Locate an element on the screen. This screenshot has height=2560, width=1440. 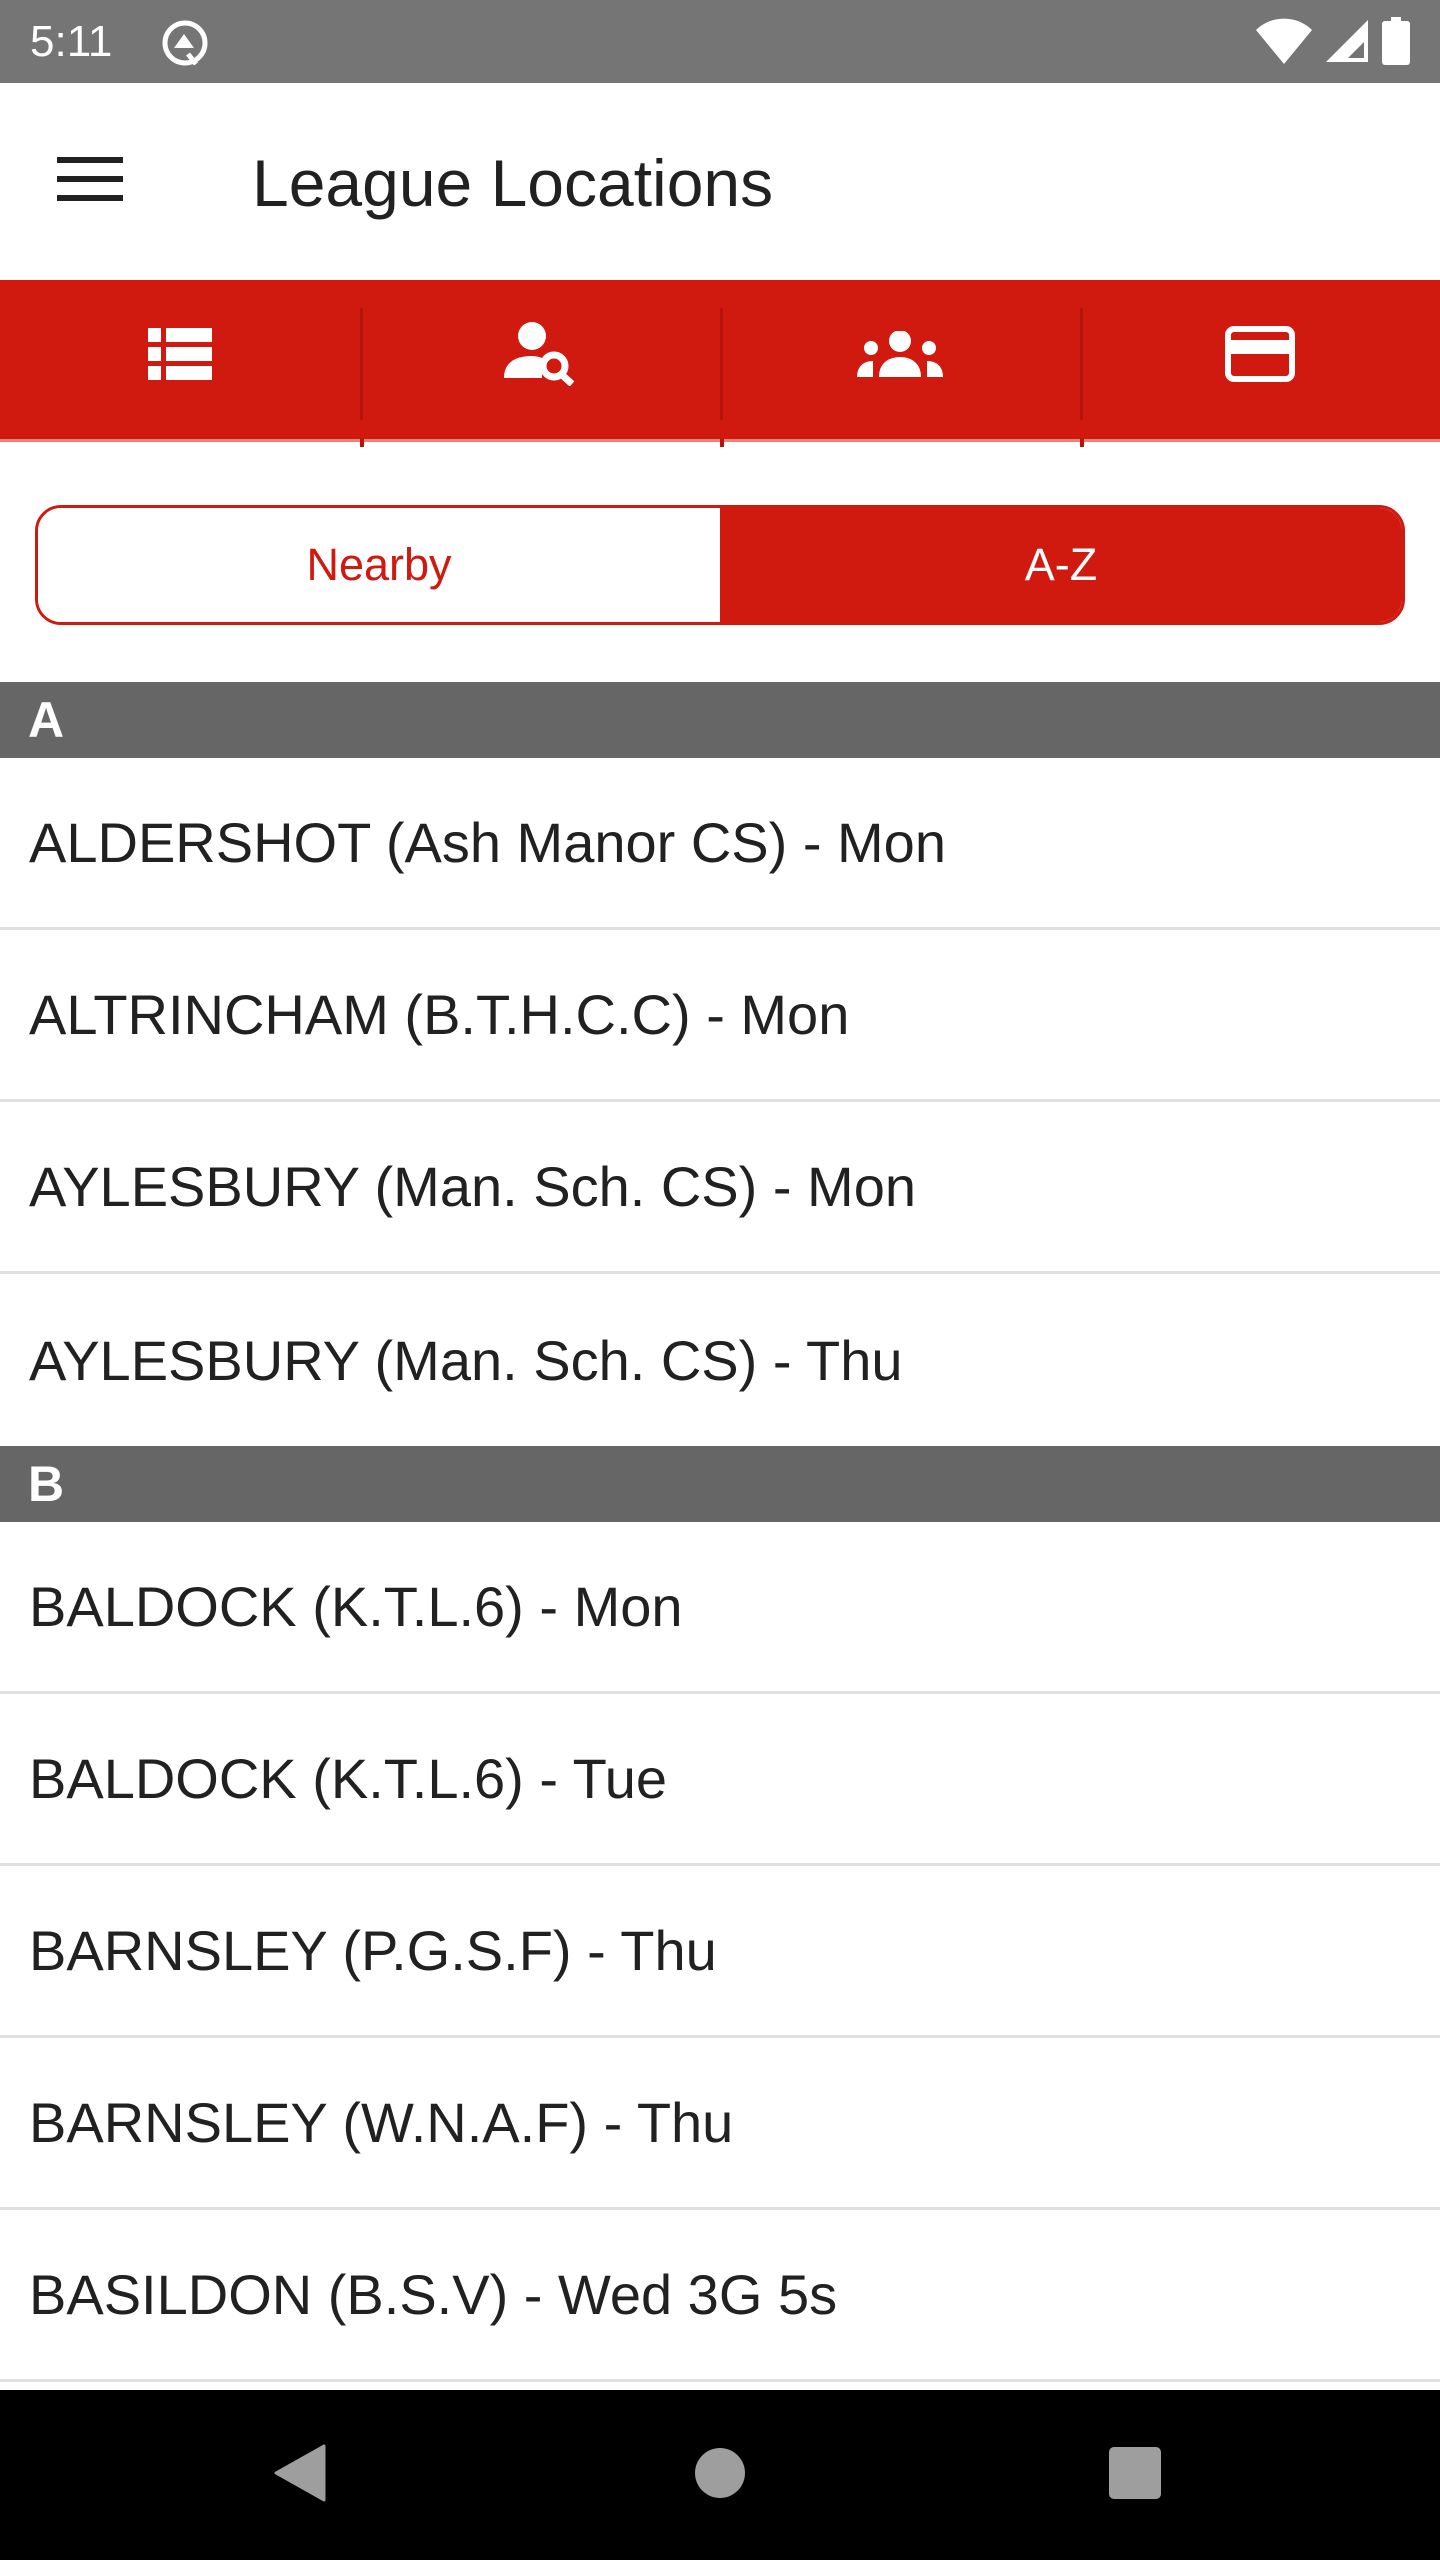
list-item: AYLESBURY (Man. Sch. CS) - Mon is located at coordinates (720, 1188).